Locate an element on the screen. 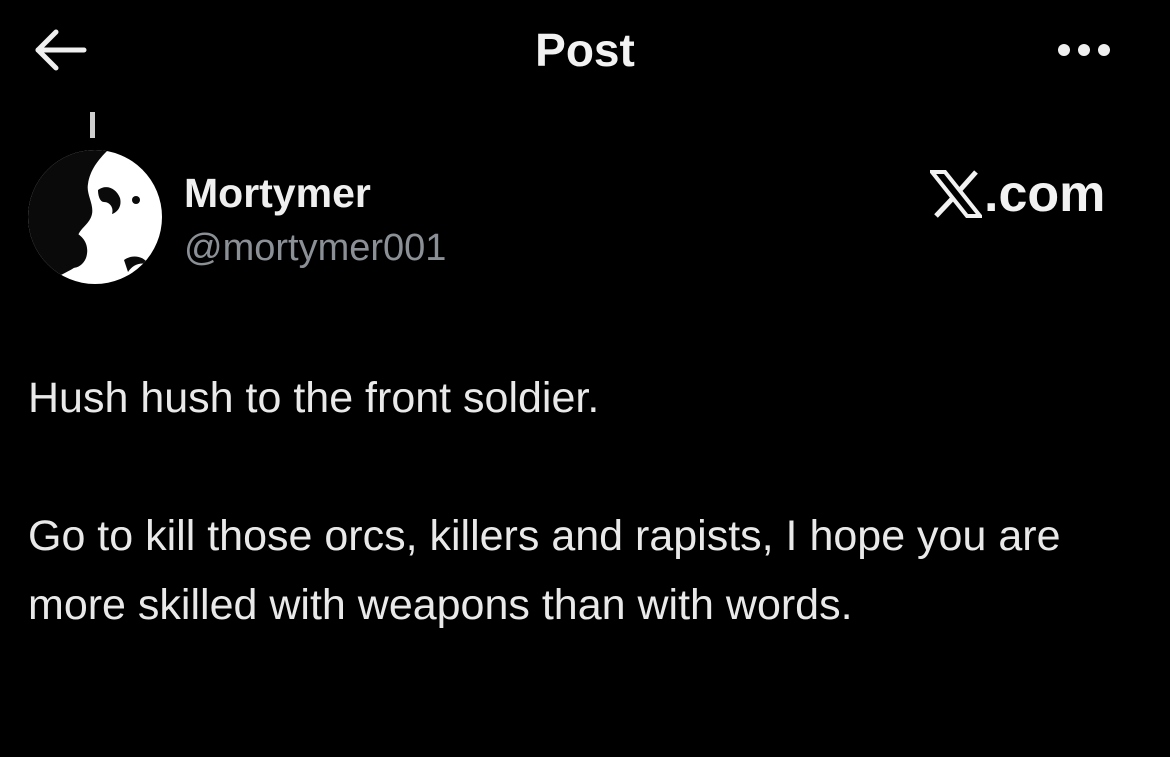  back-button is located at coordinates (60, 50).